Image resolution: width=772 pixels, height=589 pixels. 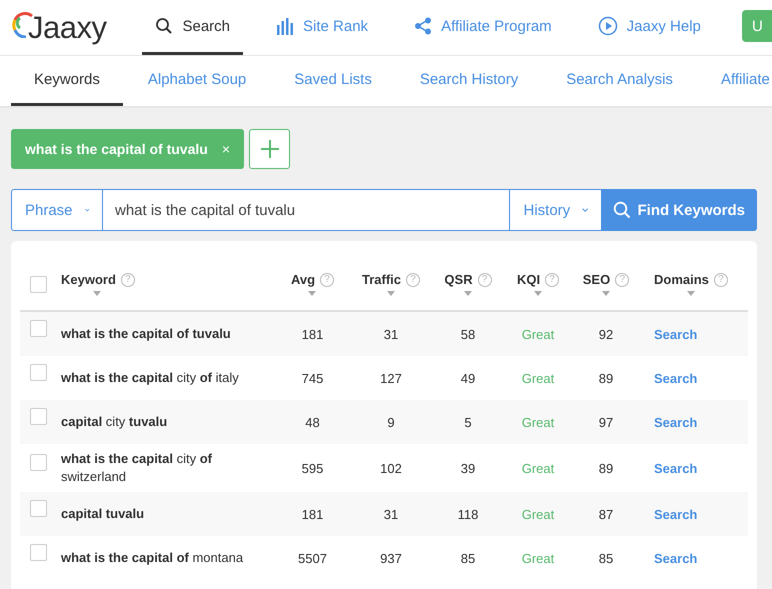 What do you see at coordinates (596, 279) in the screenshot?
I see `column-header: SEO` at bounding box center [596, 279].